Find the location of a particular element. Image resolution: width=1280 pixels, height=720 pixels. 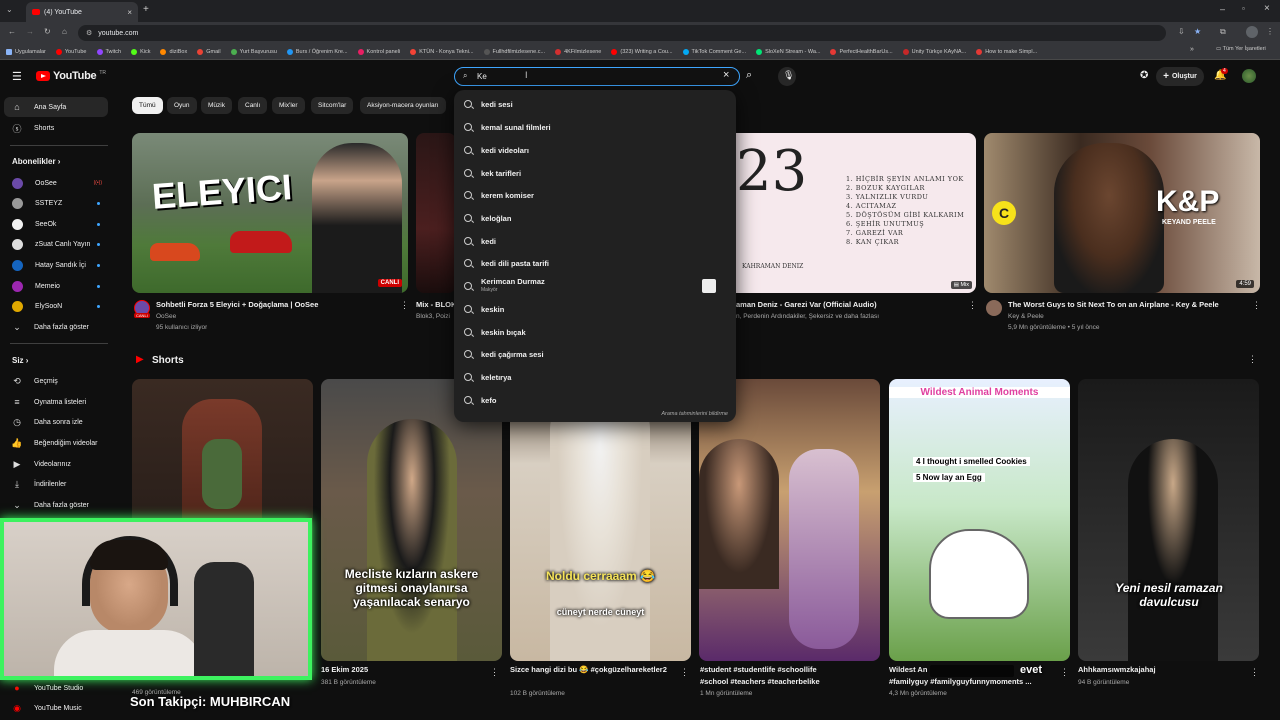

video-thumbnail: C K&P KEYAND PEELE 4:59 is located at coordinates (1122, 213).